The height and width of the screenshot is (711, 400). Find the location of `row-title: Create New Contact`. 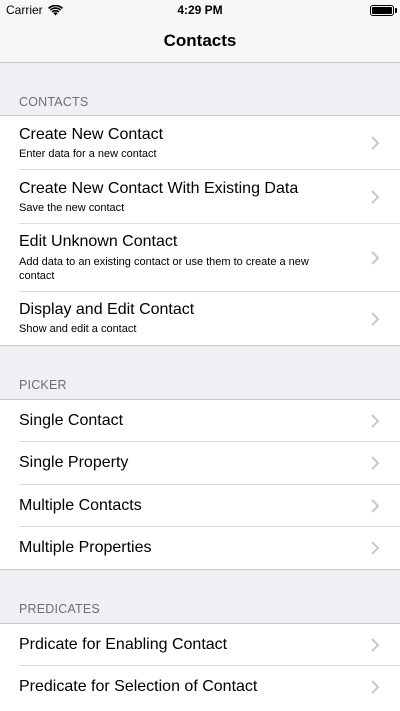

row-title: Create New Contact is located at coordinates (91, 134).